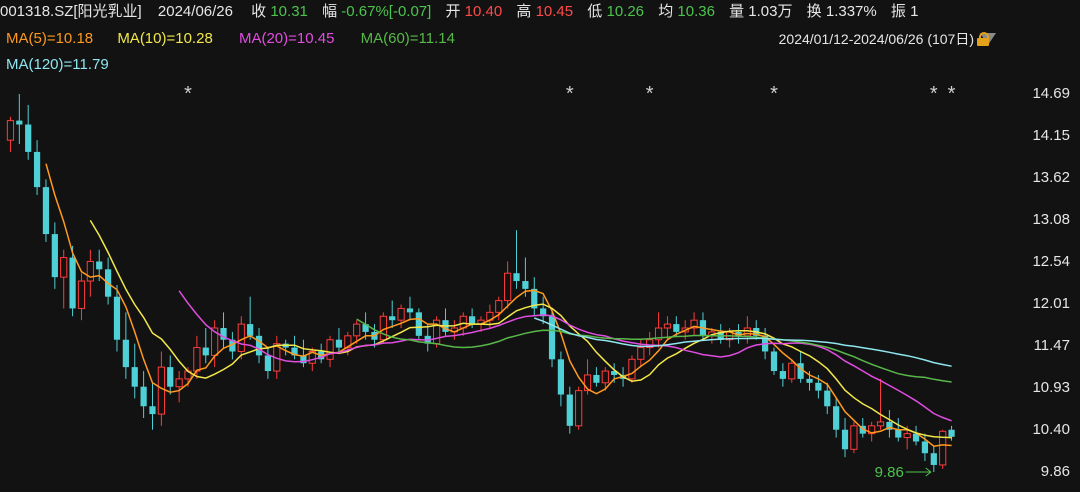 The image size is (1080, 492). I want to click on y-tick-label: 13.08, so click(1051, 219).